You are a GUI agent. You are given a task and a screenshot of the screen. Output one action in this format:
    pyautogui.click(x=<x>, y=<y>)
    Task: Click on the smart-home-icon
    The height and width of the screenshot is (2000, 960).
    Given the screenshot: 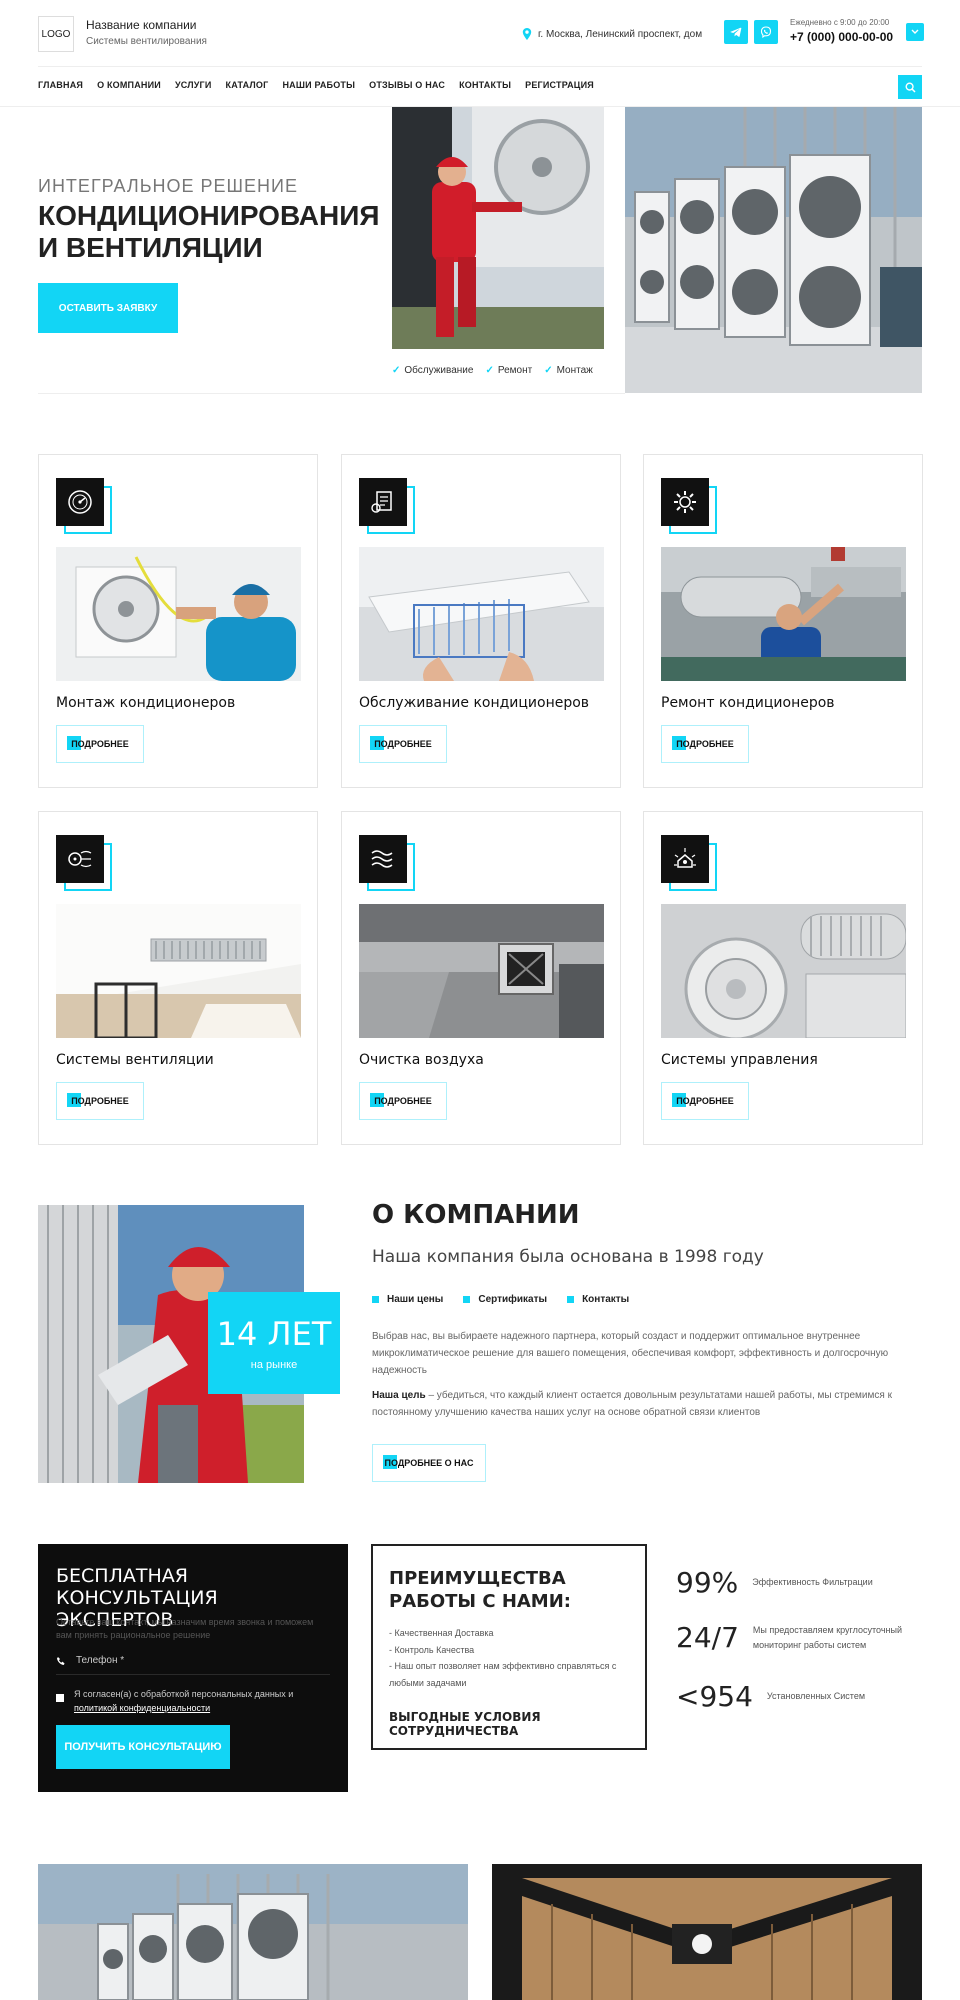 What is the action you would take?
    pyautogui.click(x=685, y=859)
    